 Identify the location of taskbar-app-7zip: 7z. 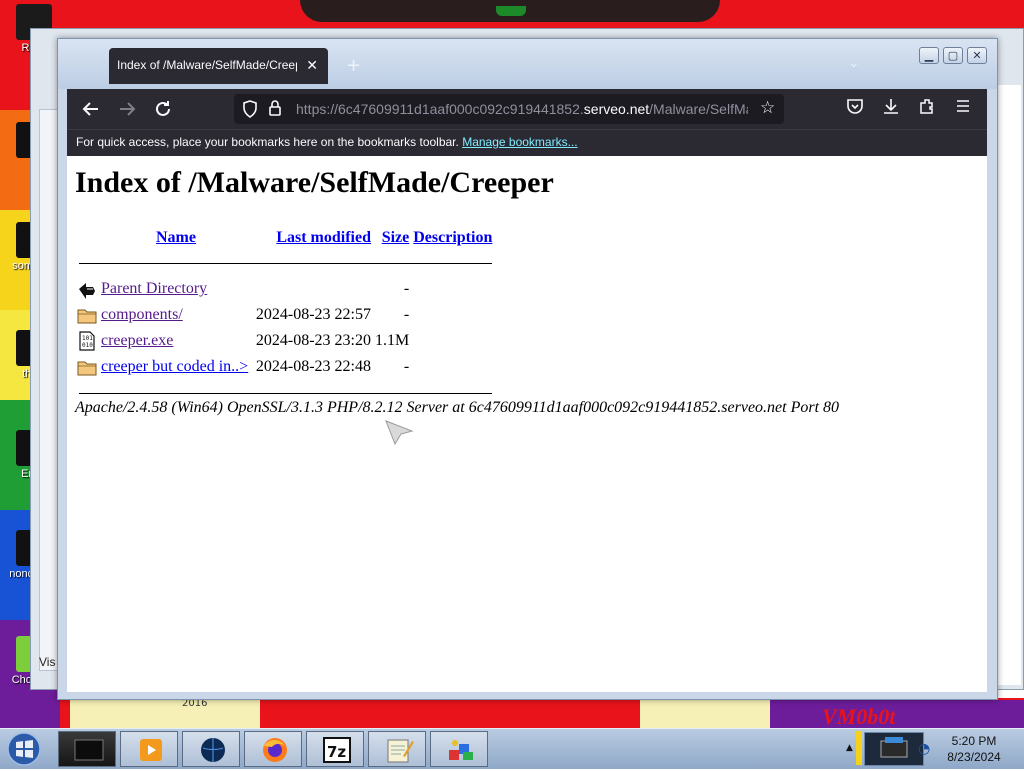
(335, 749).